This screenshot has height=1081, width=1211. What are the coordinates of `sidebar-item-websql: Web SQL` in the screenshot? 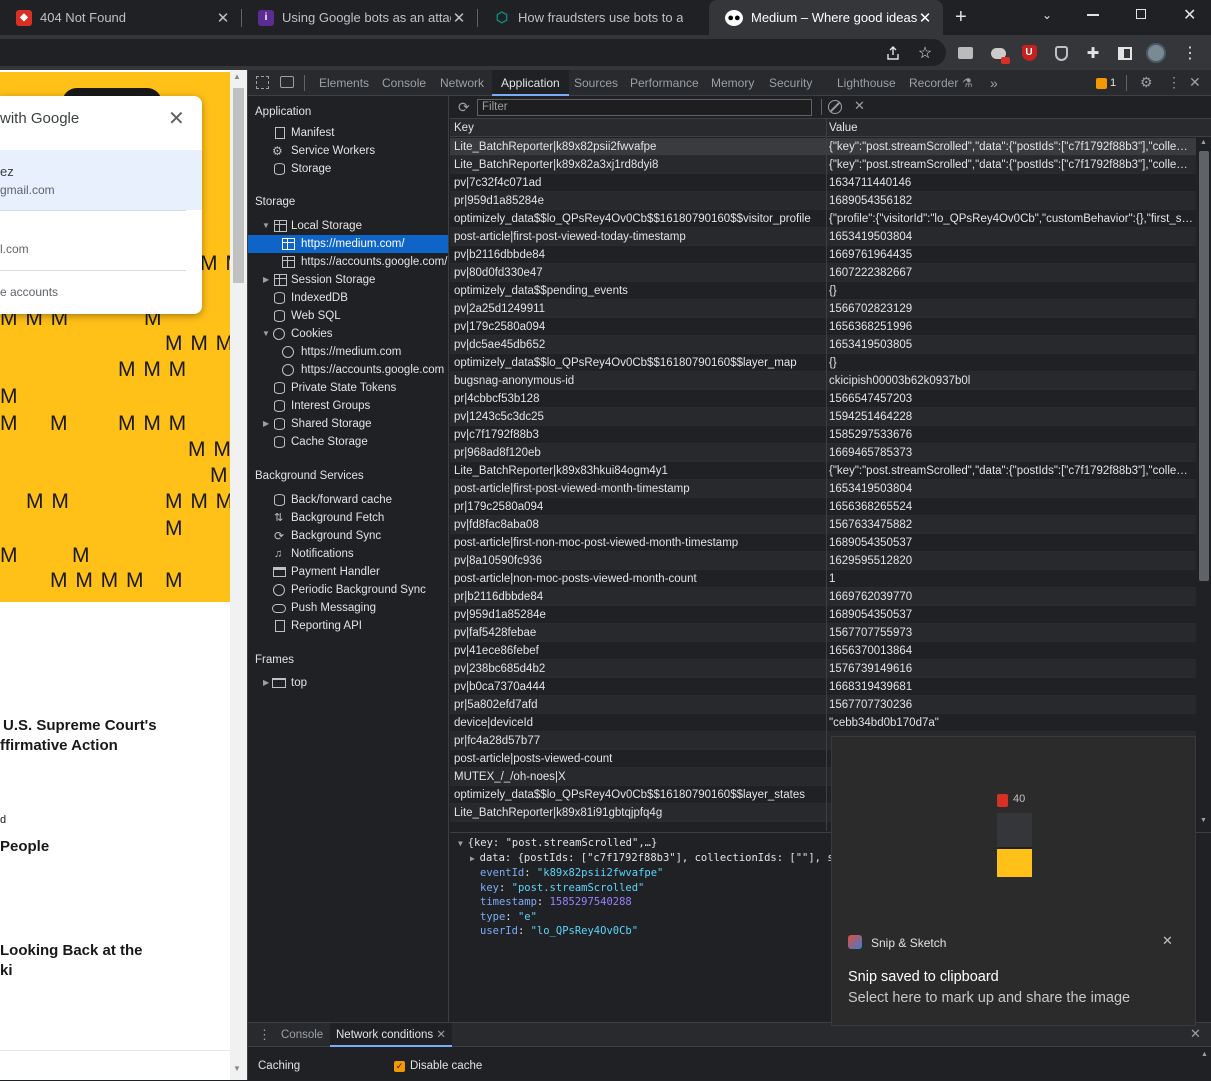 It's located at (348, 316).